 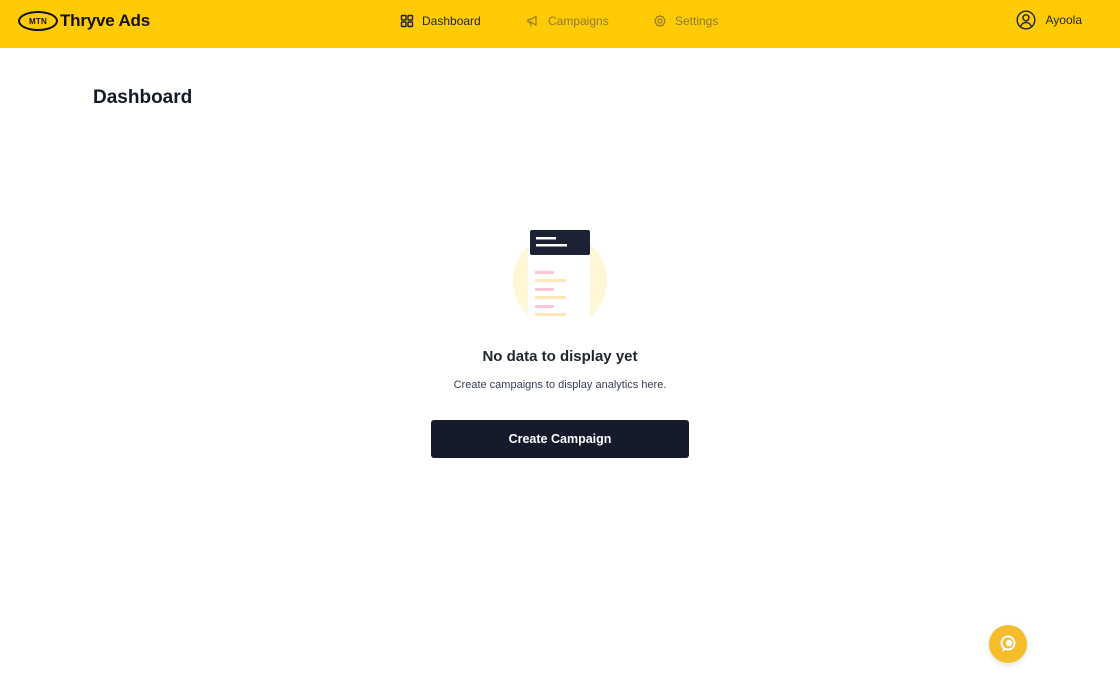 I want to click on user-name: Ayoola, so click(x=1063, y=20).